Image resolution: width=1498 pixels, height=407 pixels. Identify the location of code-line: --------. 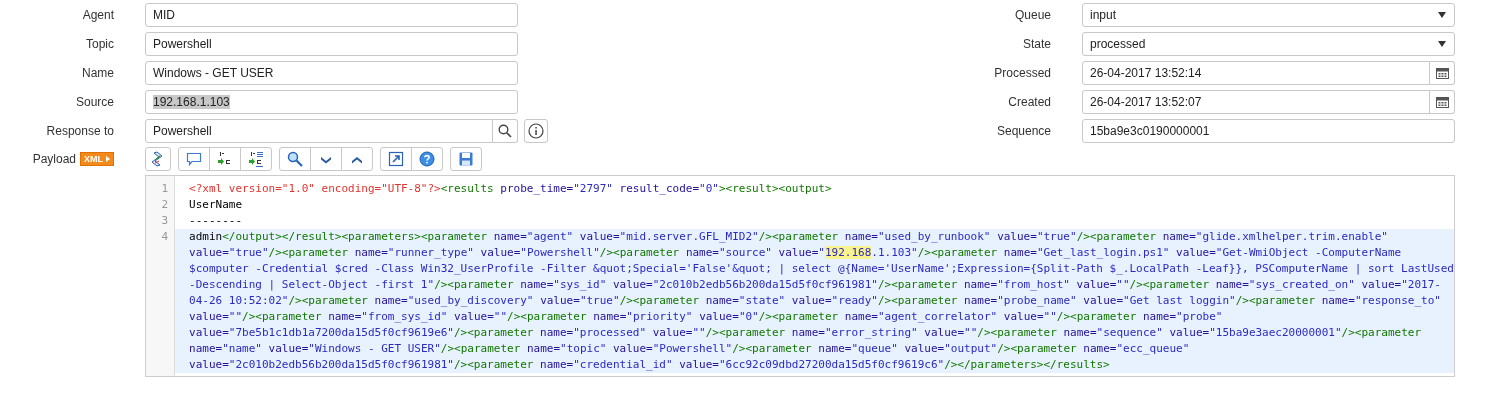
(216, 221).